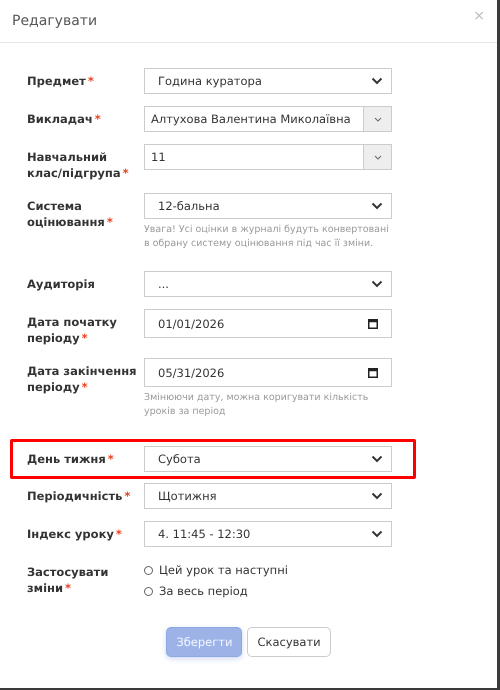 The width and height of the screenshot is (500, 690). What do you see at coordinates (289, 642) in the screenshot?
I see `cancel-button: Скасувати` at bounding box center [289, 642].